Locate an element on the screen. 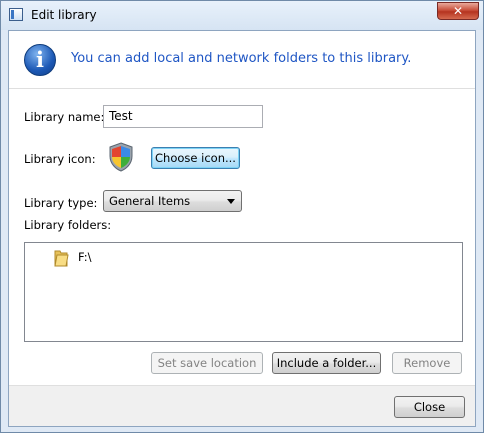 The width and height of the screenshot is (484, 433). shield-icon is located at coordinates (121, 157).